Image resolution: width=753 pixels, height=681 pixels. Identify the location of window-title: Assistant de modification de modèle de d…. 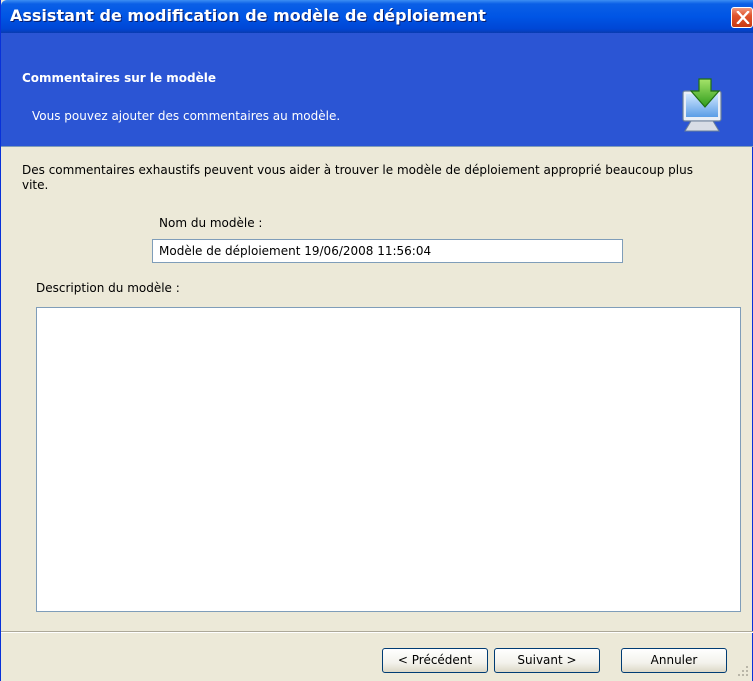
(248, 15).